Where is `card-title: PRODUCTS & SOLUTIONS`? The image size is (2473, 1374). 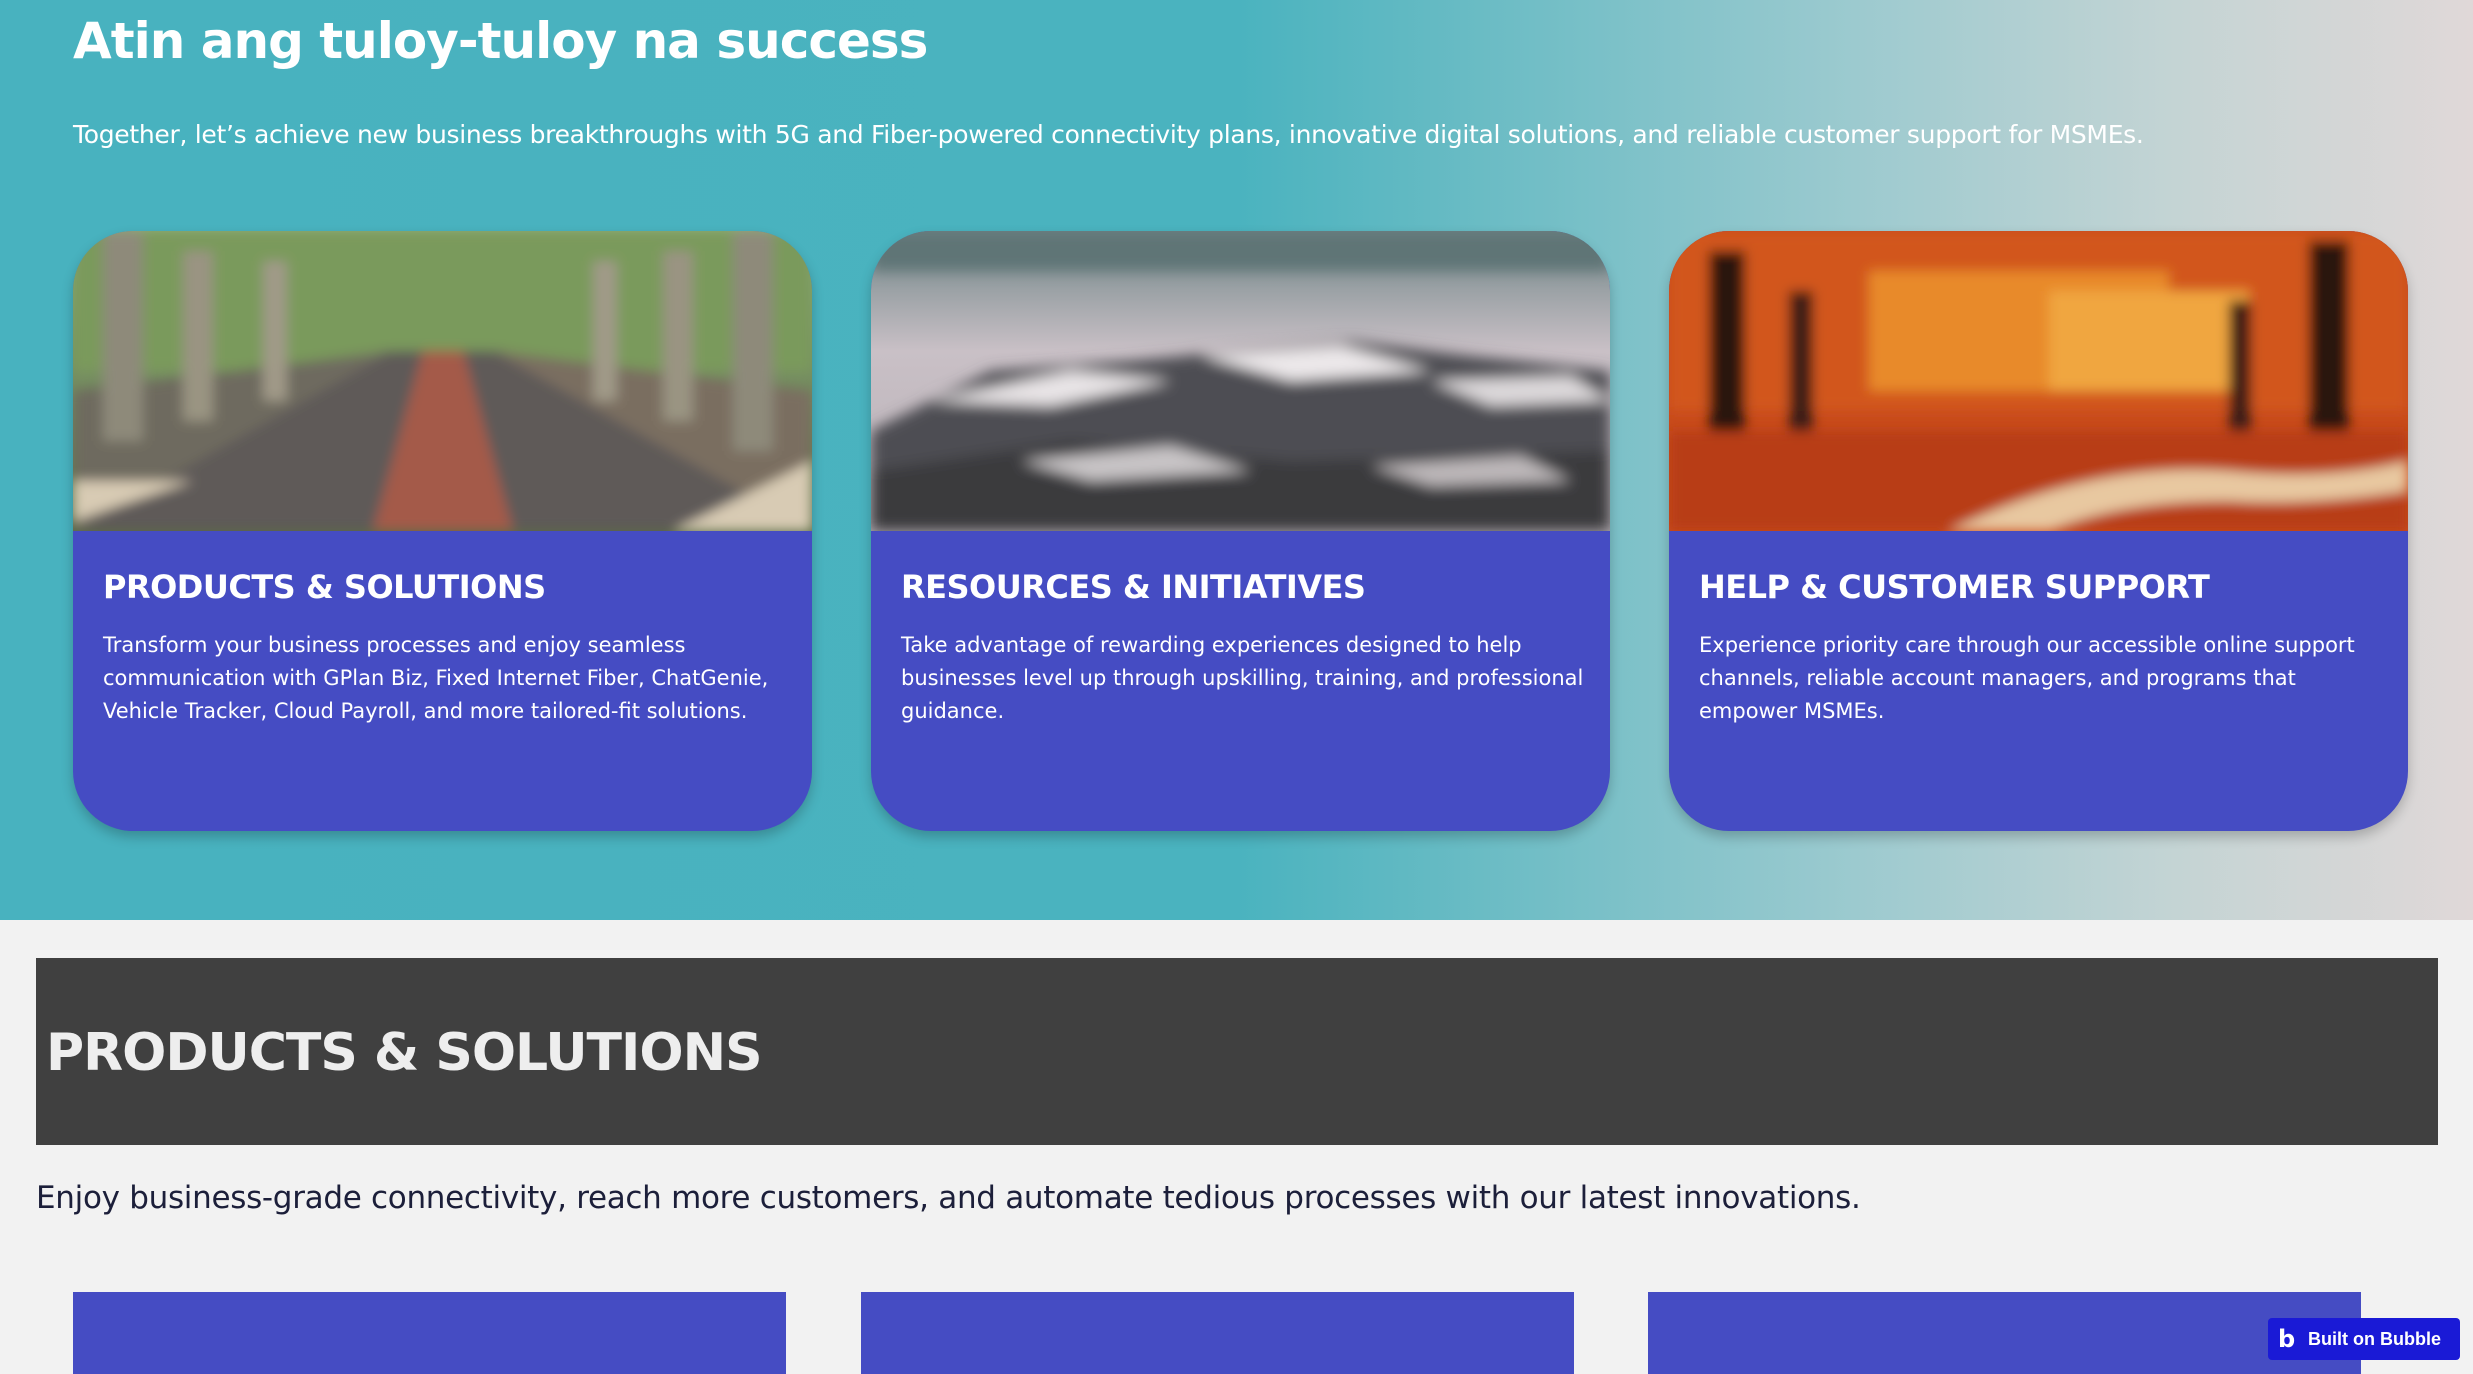 card-title: PRODUCTS & SOLUTIONS is located at coordinates (324, 587).